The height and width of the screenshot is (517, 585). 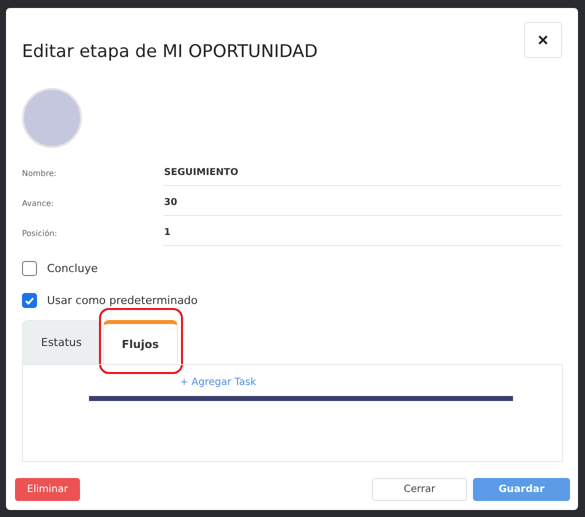 What do you see at coordinates (140, 342) in the screenshot?
I see `tab: Flujos` at bounding box center [140, 342].